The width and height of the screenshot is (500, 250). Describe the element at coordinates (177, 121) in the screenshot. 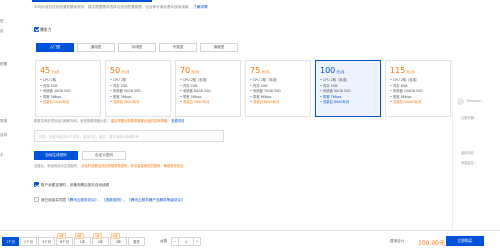

I see `hint-link: 查看详情` at that location.